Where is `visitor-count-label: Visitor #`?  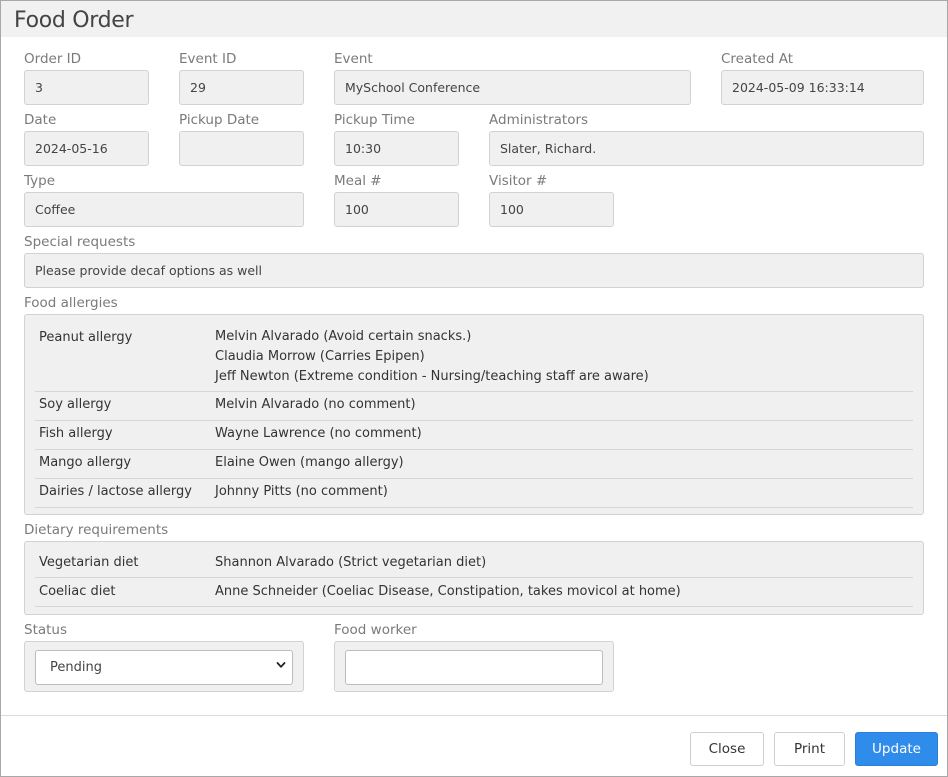
visitor-count-label: Visitor # is located at coordinates (518, 181).